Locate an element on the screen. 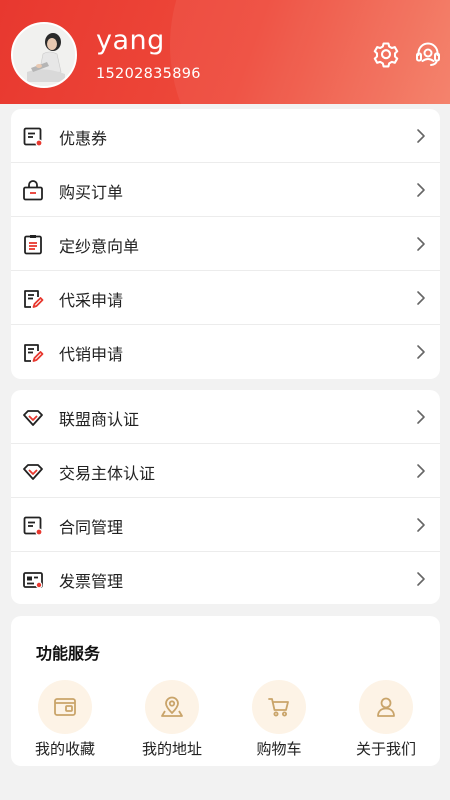 The height and width of the screenshot is (800, 450). avatar is located at coordinates (44, 55).